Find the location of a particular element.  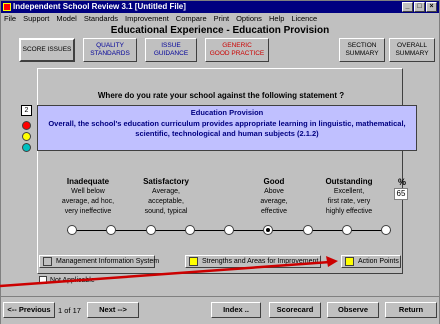

menu-support: Support is located at coordinates (36, 18).